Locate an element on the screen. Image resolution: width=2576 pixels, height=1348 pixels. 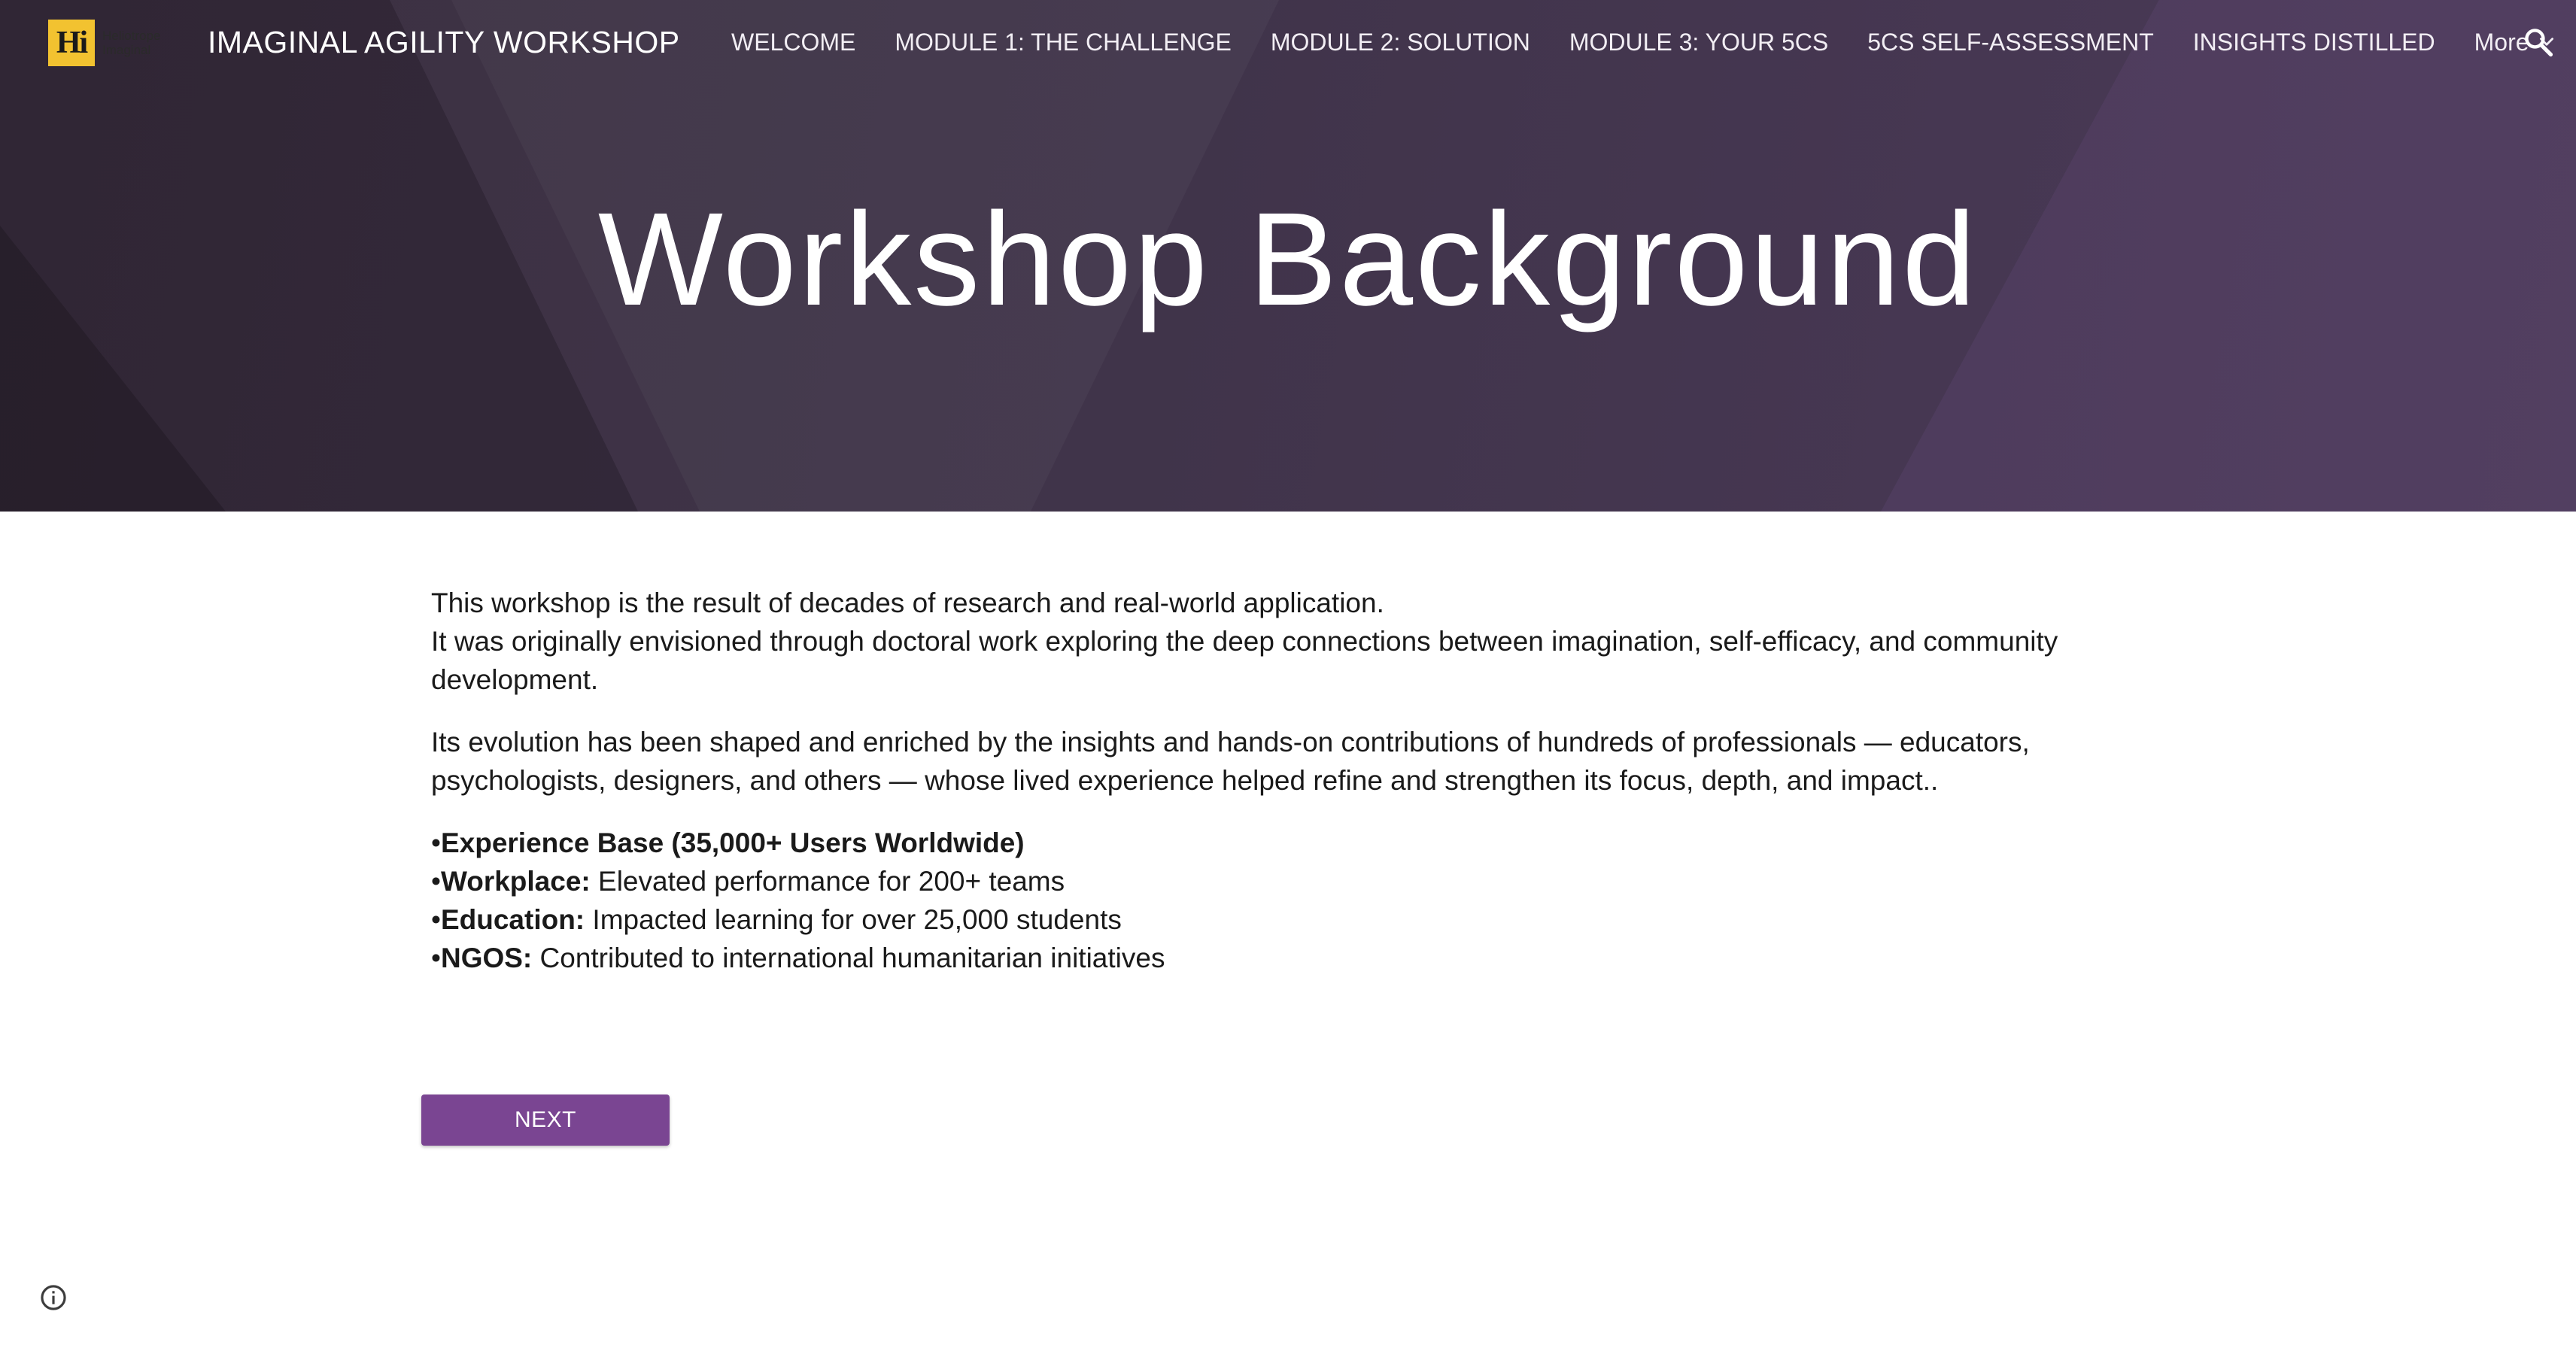
nav-item-module-3: MODULE 3: YOUR 5CS is located at coordinates (1698, 42).